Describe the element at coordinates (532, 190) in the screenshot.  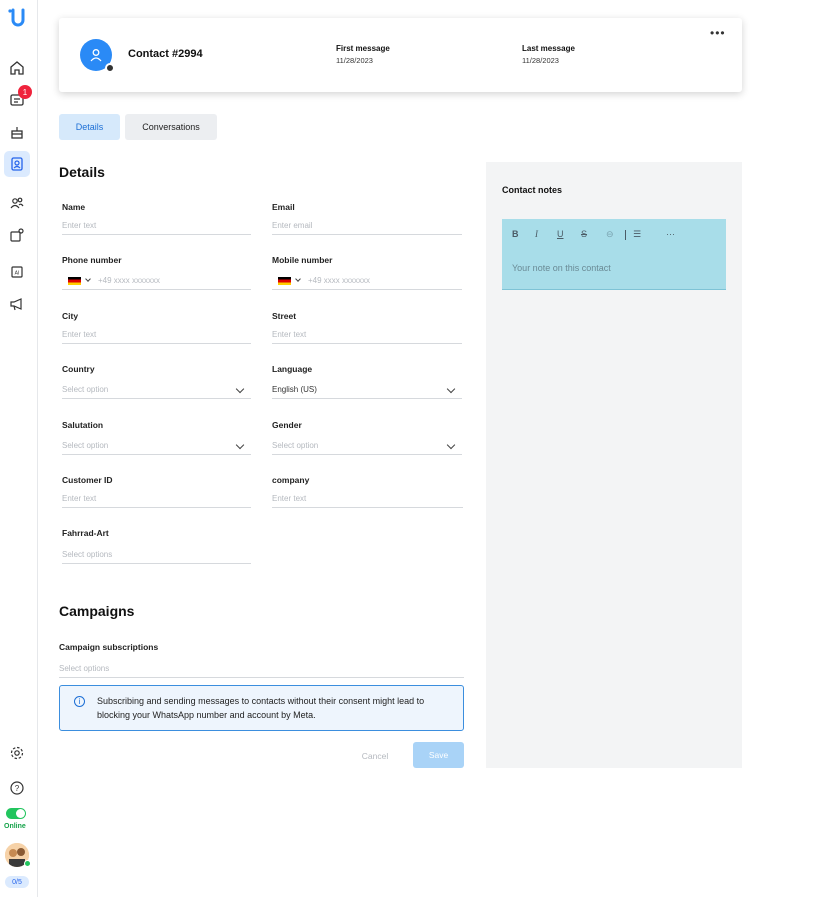
I see `contact-notes-title: Contact notes` at that location.